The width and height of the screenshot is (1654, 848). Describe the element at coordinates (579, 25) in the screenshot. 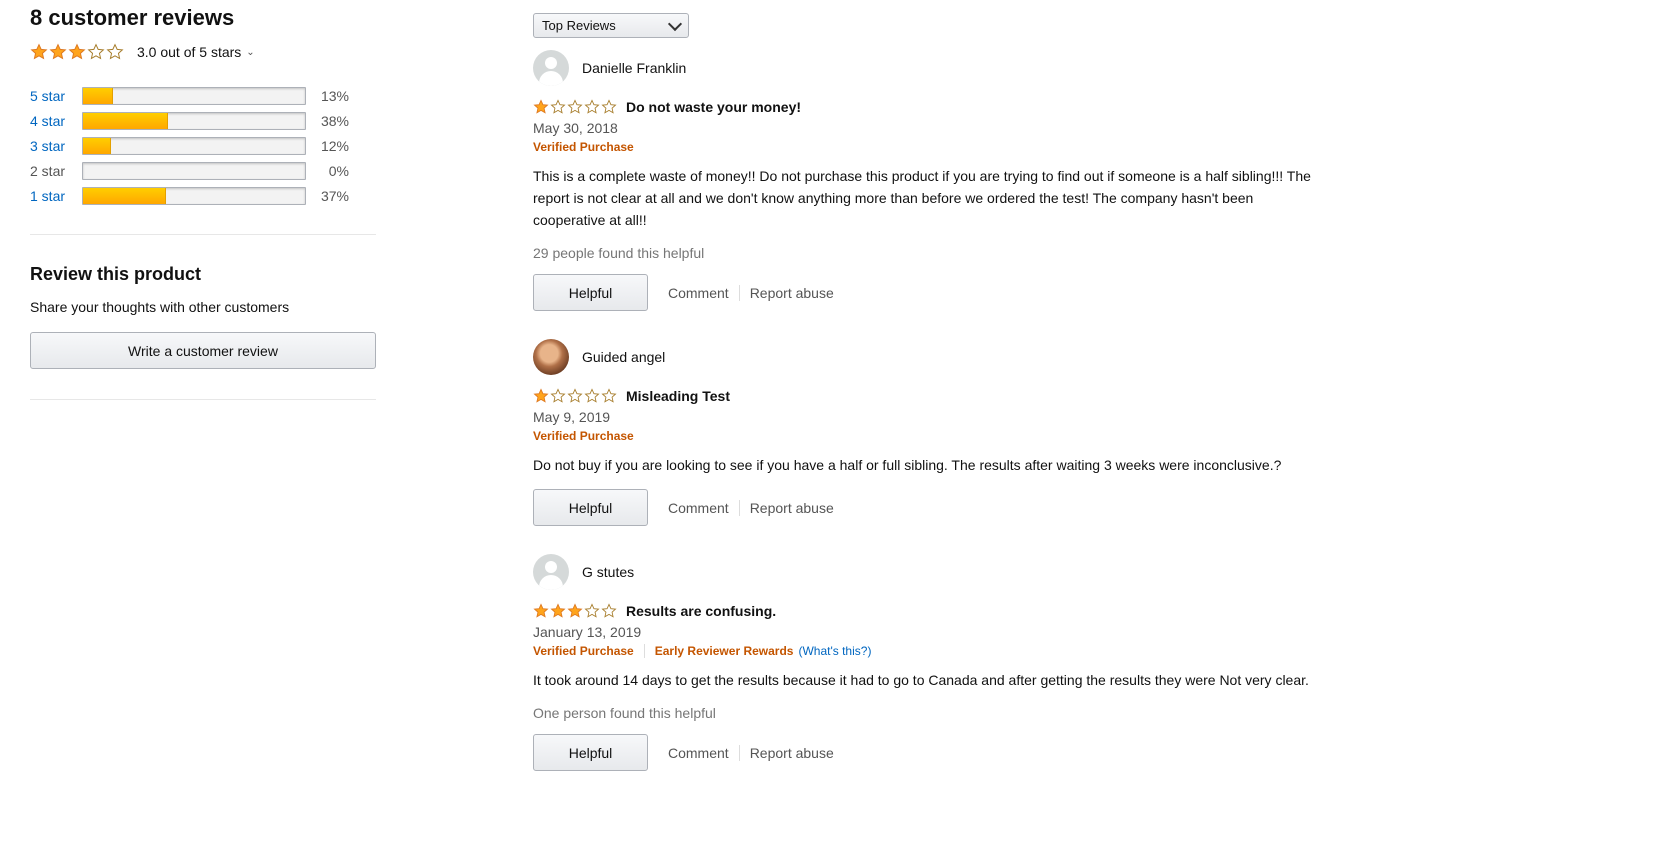

I see `sort-selected-value: Top Reviews` at that location.